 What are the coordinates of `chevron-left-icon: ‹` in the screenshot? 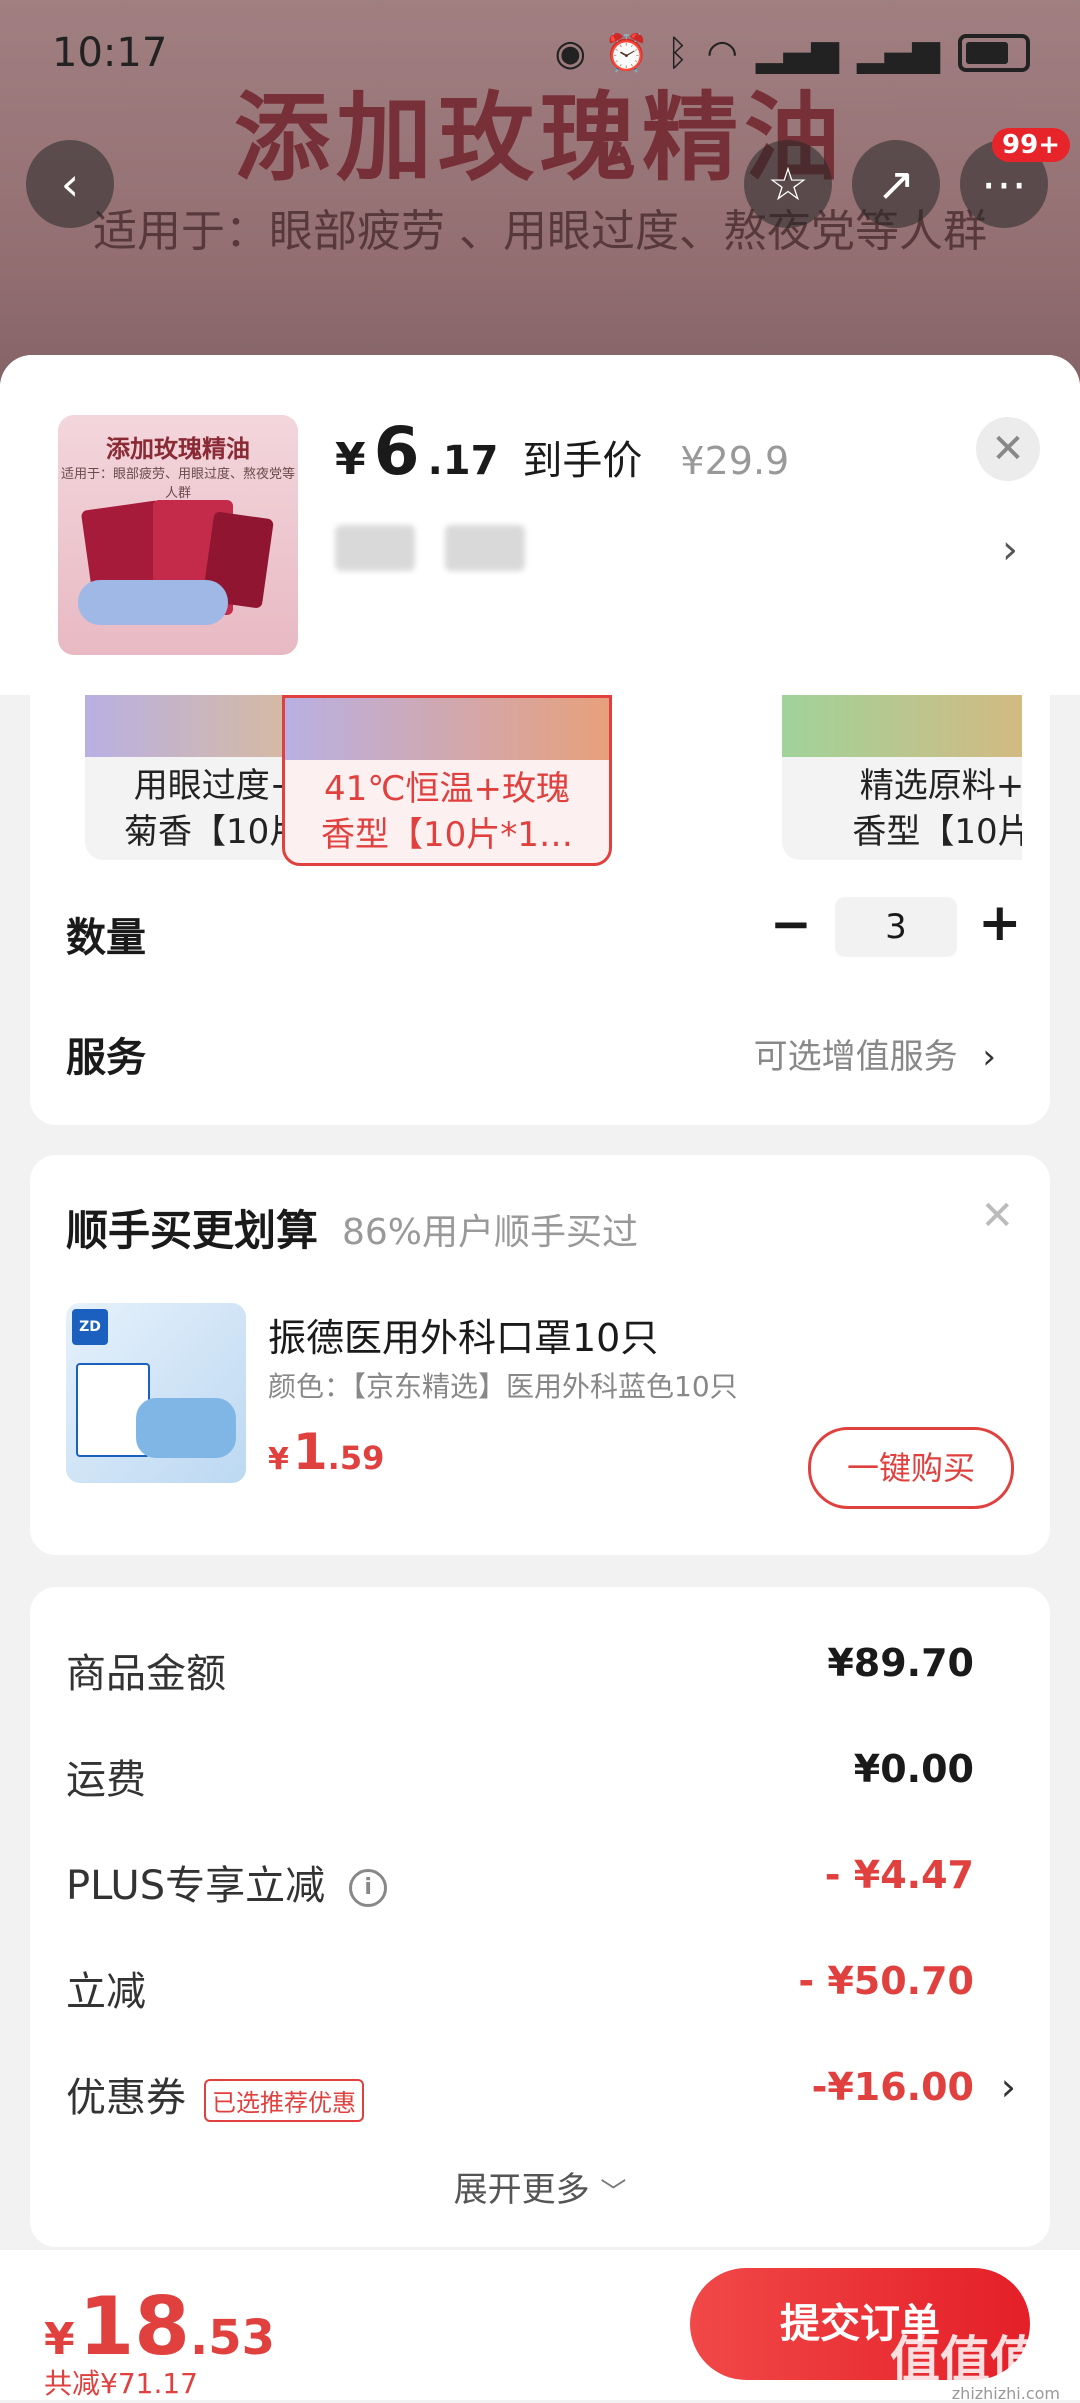 It's located at (70, 184).